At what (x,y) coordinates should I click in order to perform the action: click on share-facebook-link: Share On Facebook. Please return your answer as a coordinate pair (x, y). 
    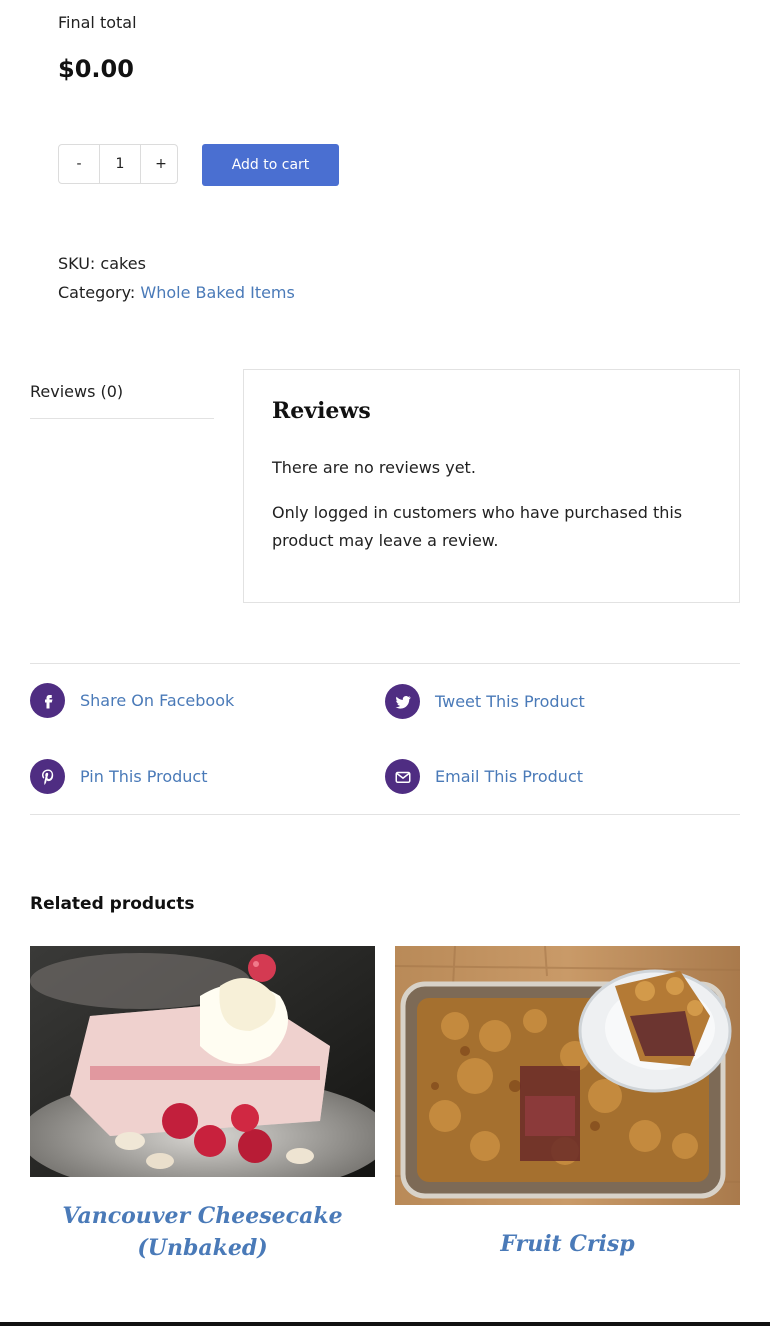
    Looking at the image, I should click on (132, 700).